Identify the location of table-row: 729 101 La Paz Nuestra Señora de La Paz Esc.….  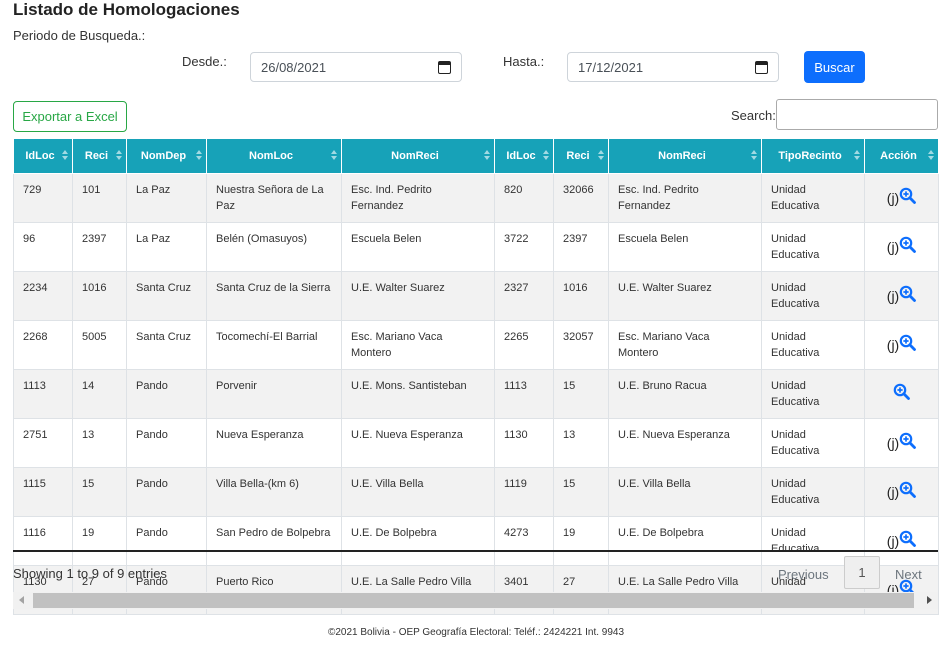
(476, 198).